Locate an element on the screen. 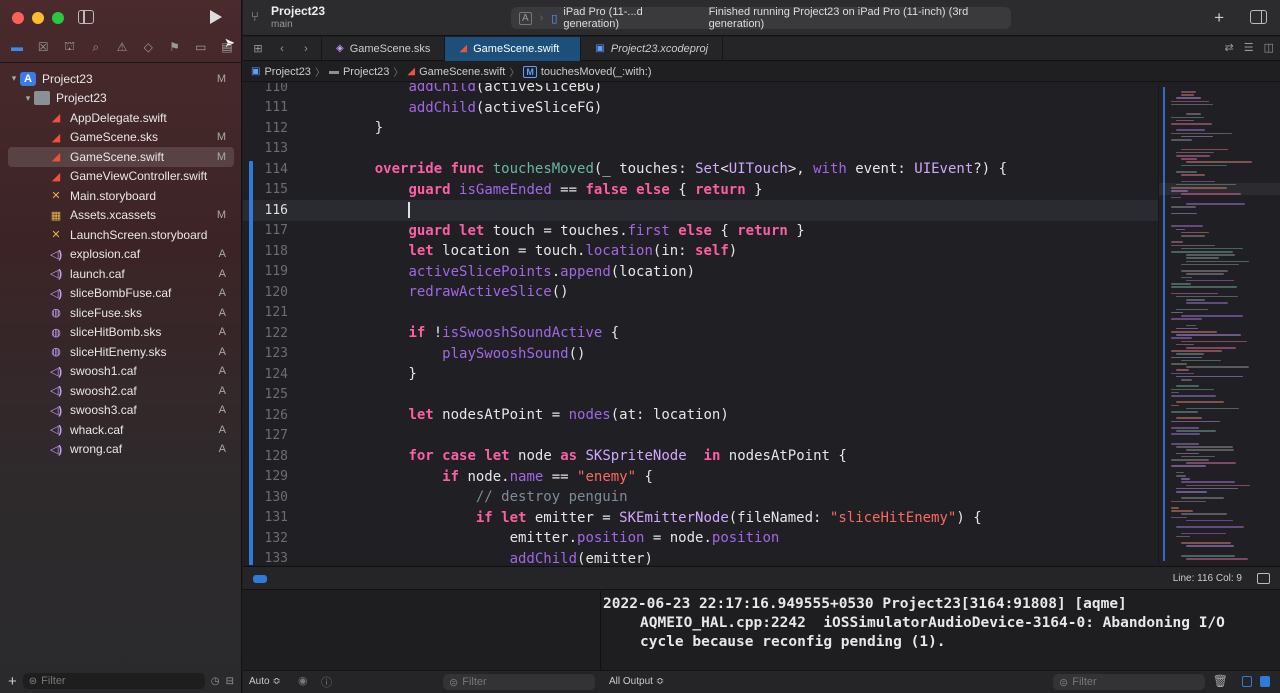 The image size is (1280, 693). console-pane-toggle-icon is located at coordinates (1265, 681).